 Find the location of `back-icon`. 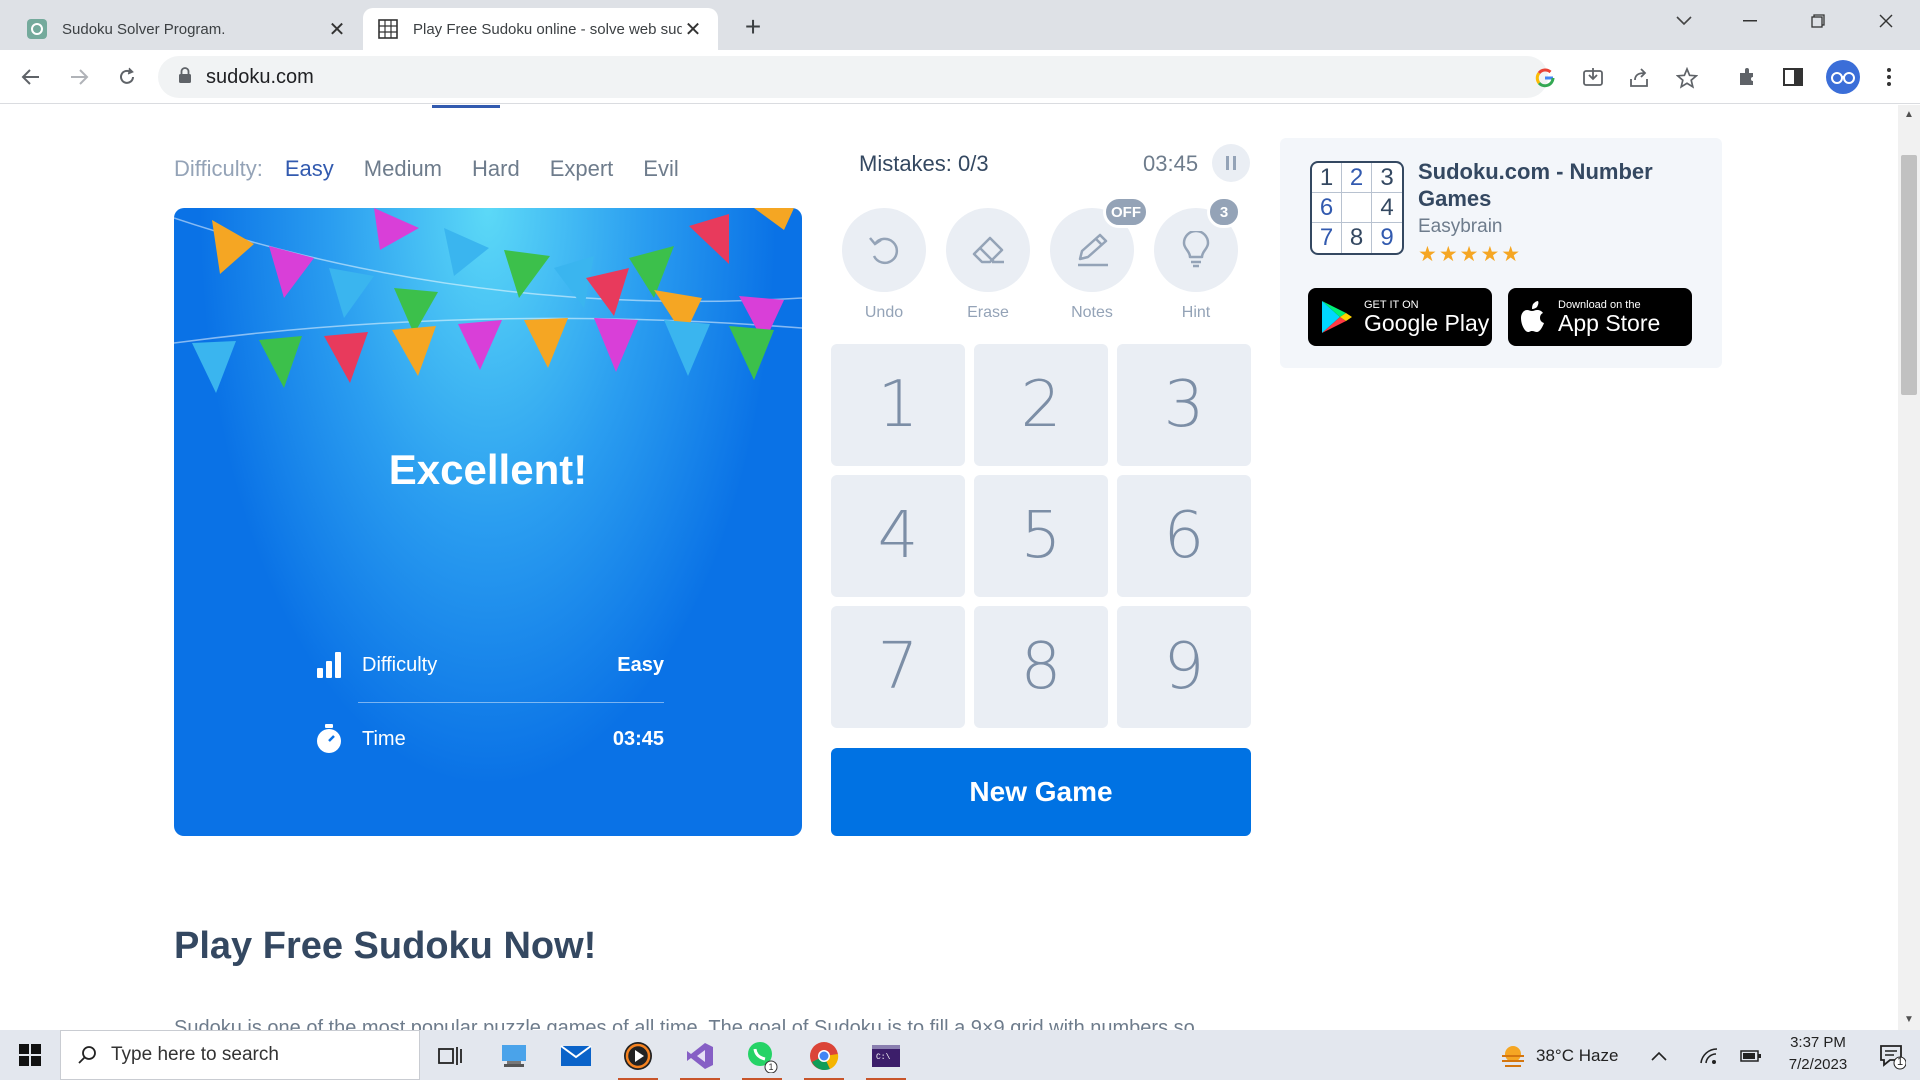

back-icon is located at coordinates (31, 77).